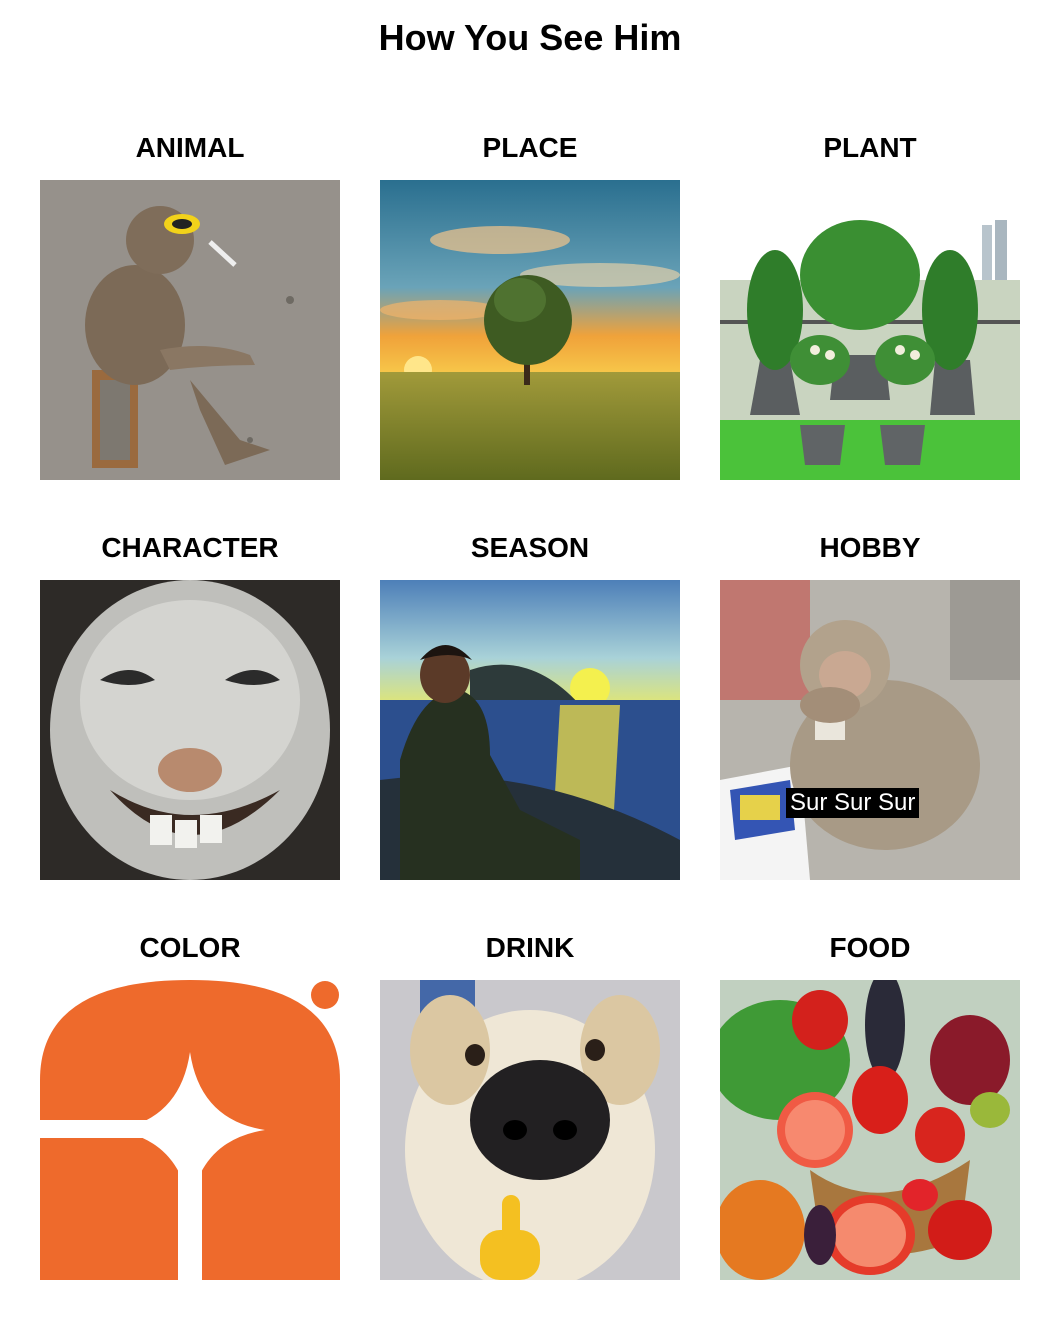 This screenshot has height=1320, width=1060. Describe the element at coordinates (530, 730) in the screenshot. I see `sunset-lake-painting-image` at that location.